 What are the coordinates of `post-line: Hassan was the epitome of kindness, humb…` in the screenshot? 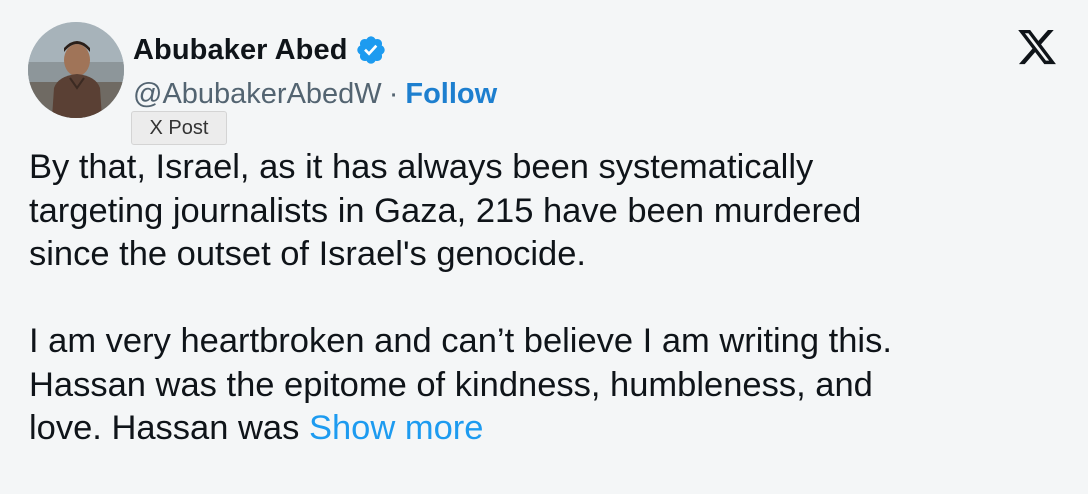 It's located at (451, 384).